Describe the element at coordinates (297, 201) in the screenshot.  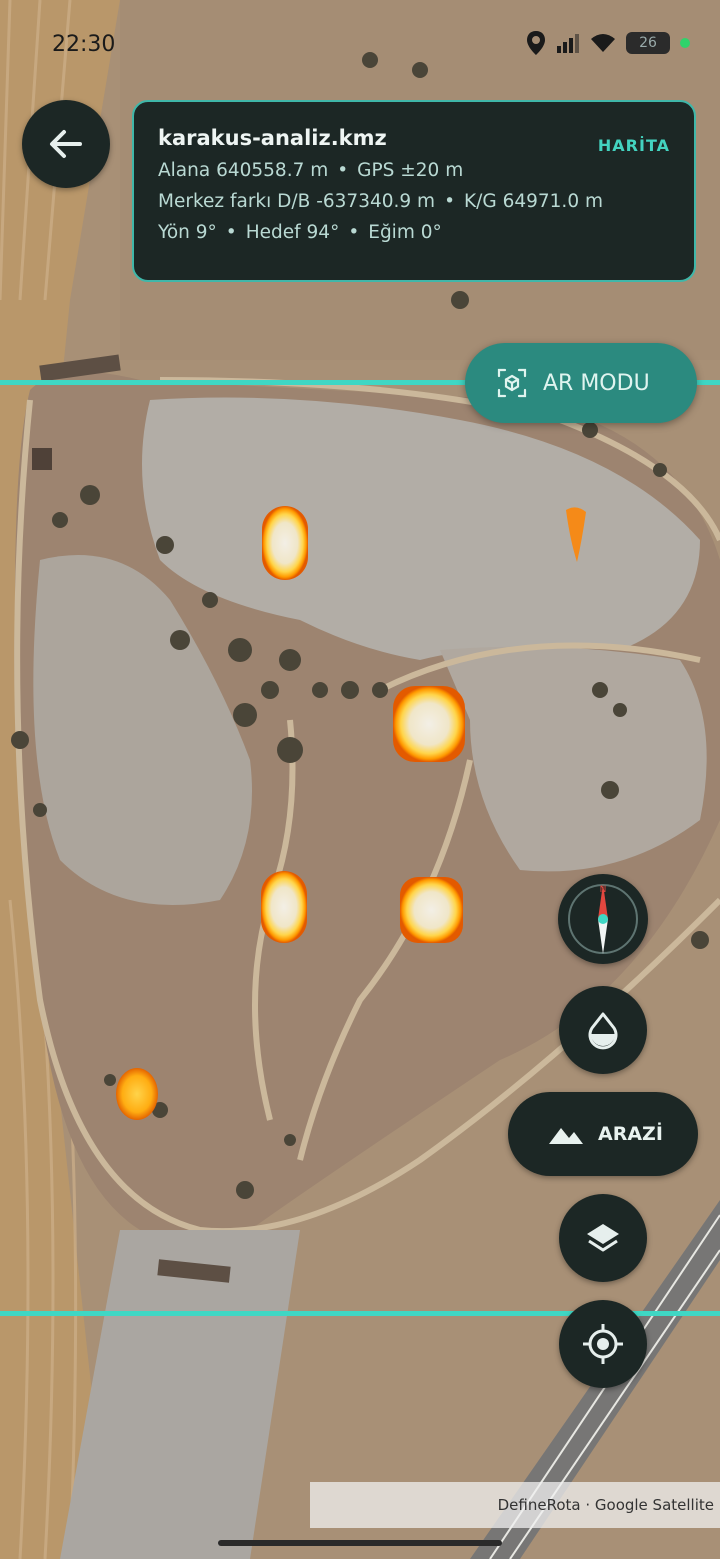
I see `center-diff-ew: Merkez farkı D/B -637340.9 m` at that location.